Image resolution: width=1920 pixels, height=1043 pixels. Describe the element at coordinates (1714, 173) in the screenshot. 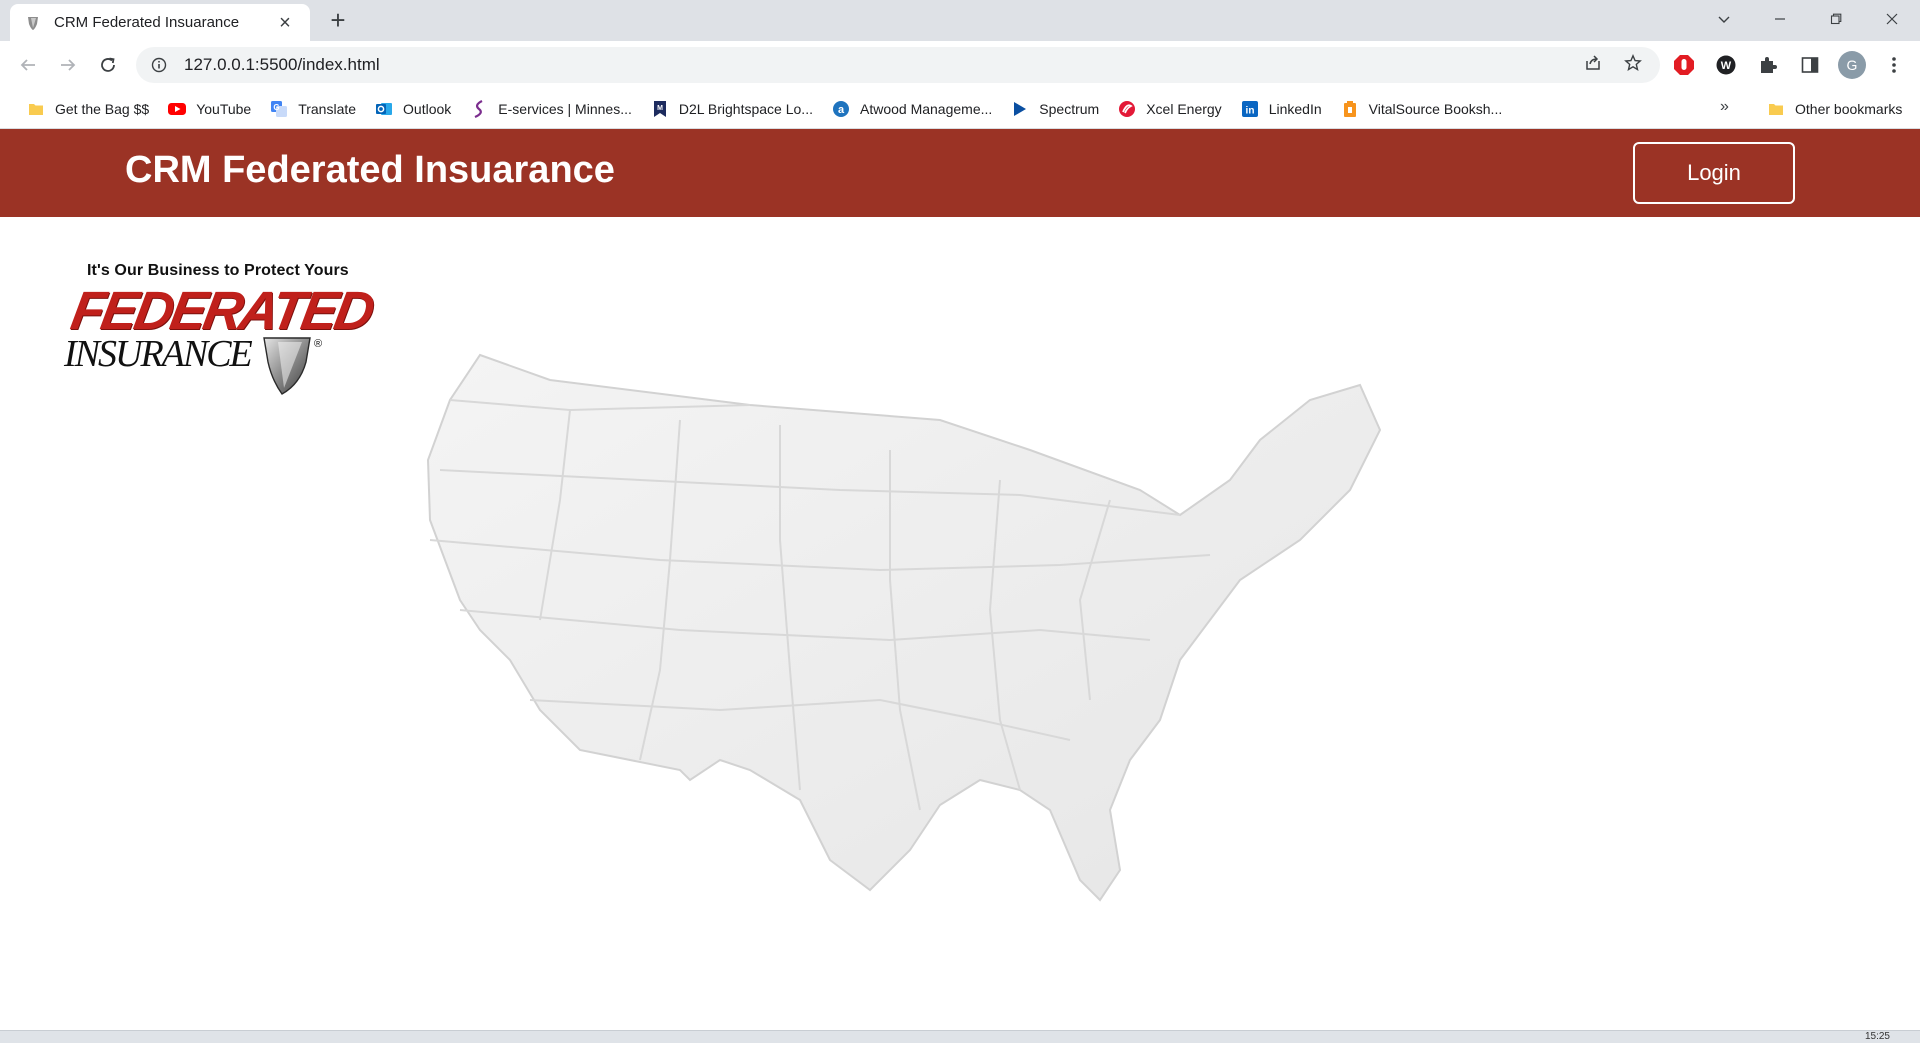

I see `login-button: Login` at that location.